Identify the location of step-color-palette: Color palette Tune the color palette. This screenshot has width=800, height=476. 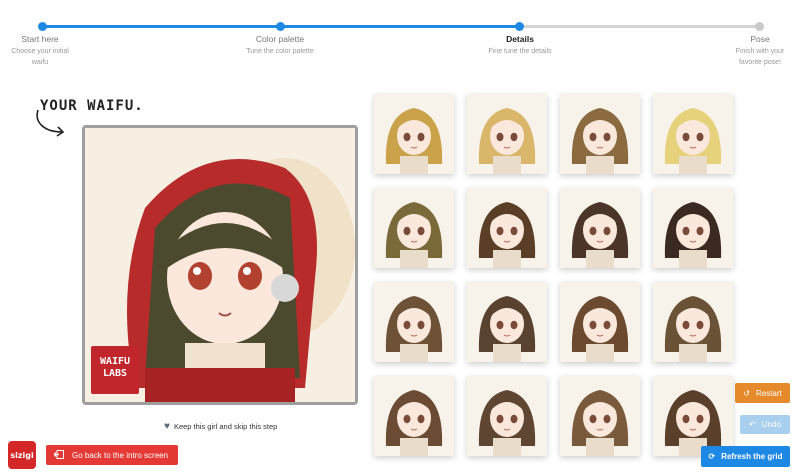
(280, 45).